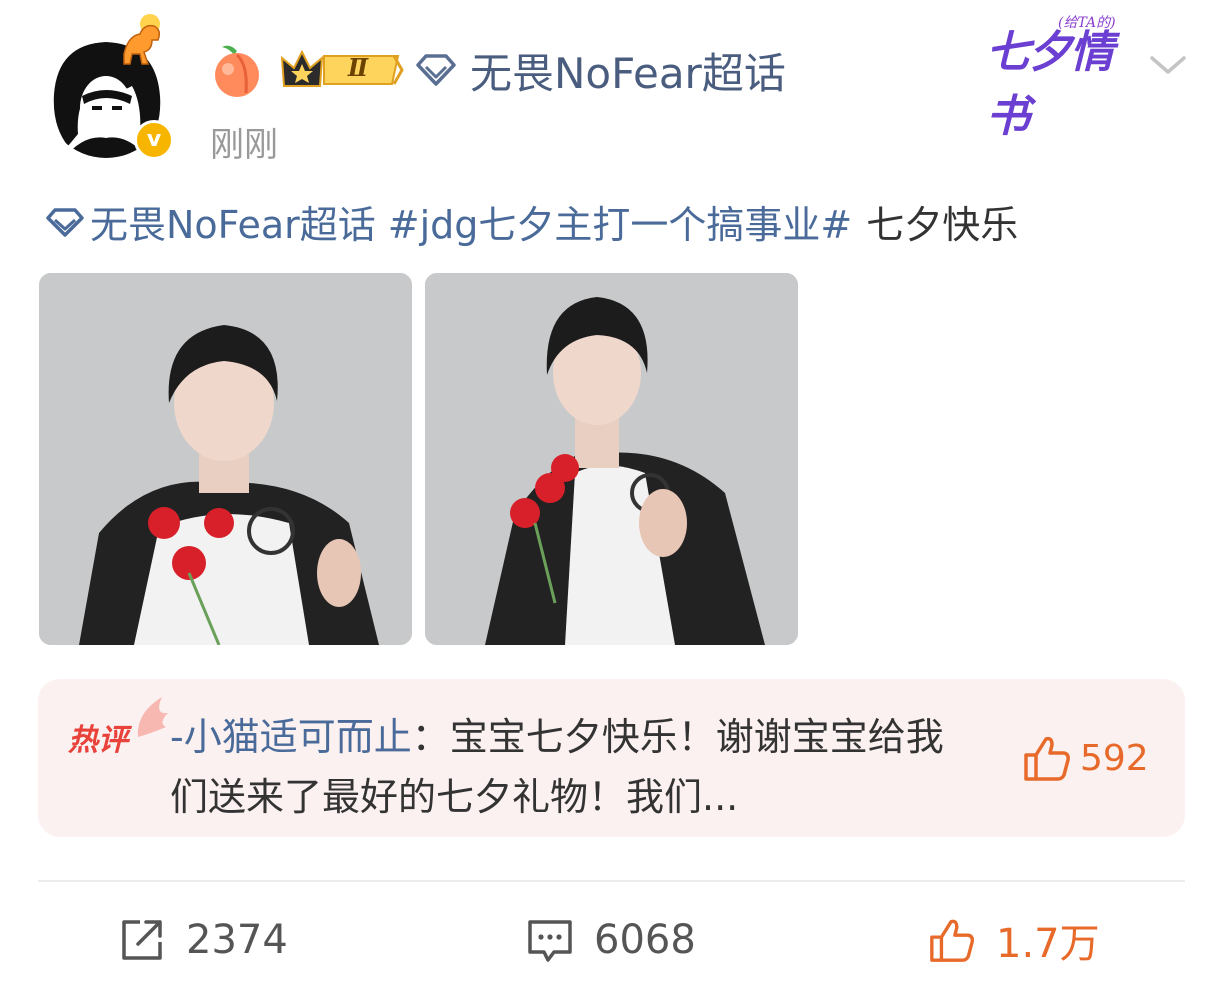  What do you see at coordinates (1050, 84) in the screenshot?
I see `campaign-title: 七夕情书` at bounding box center [1050, 84].